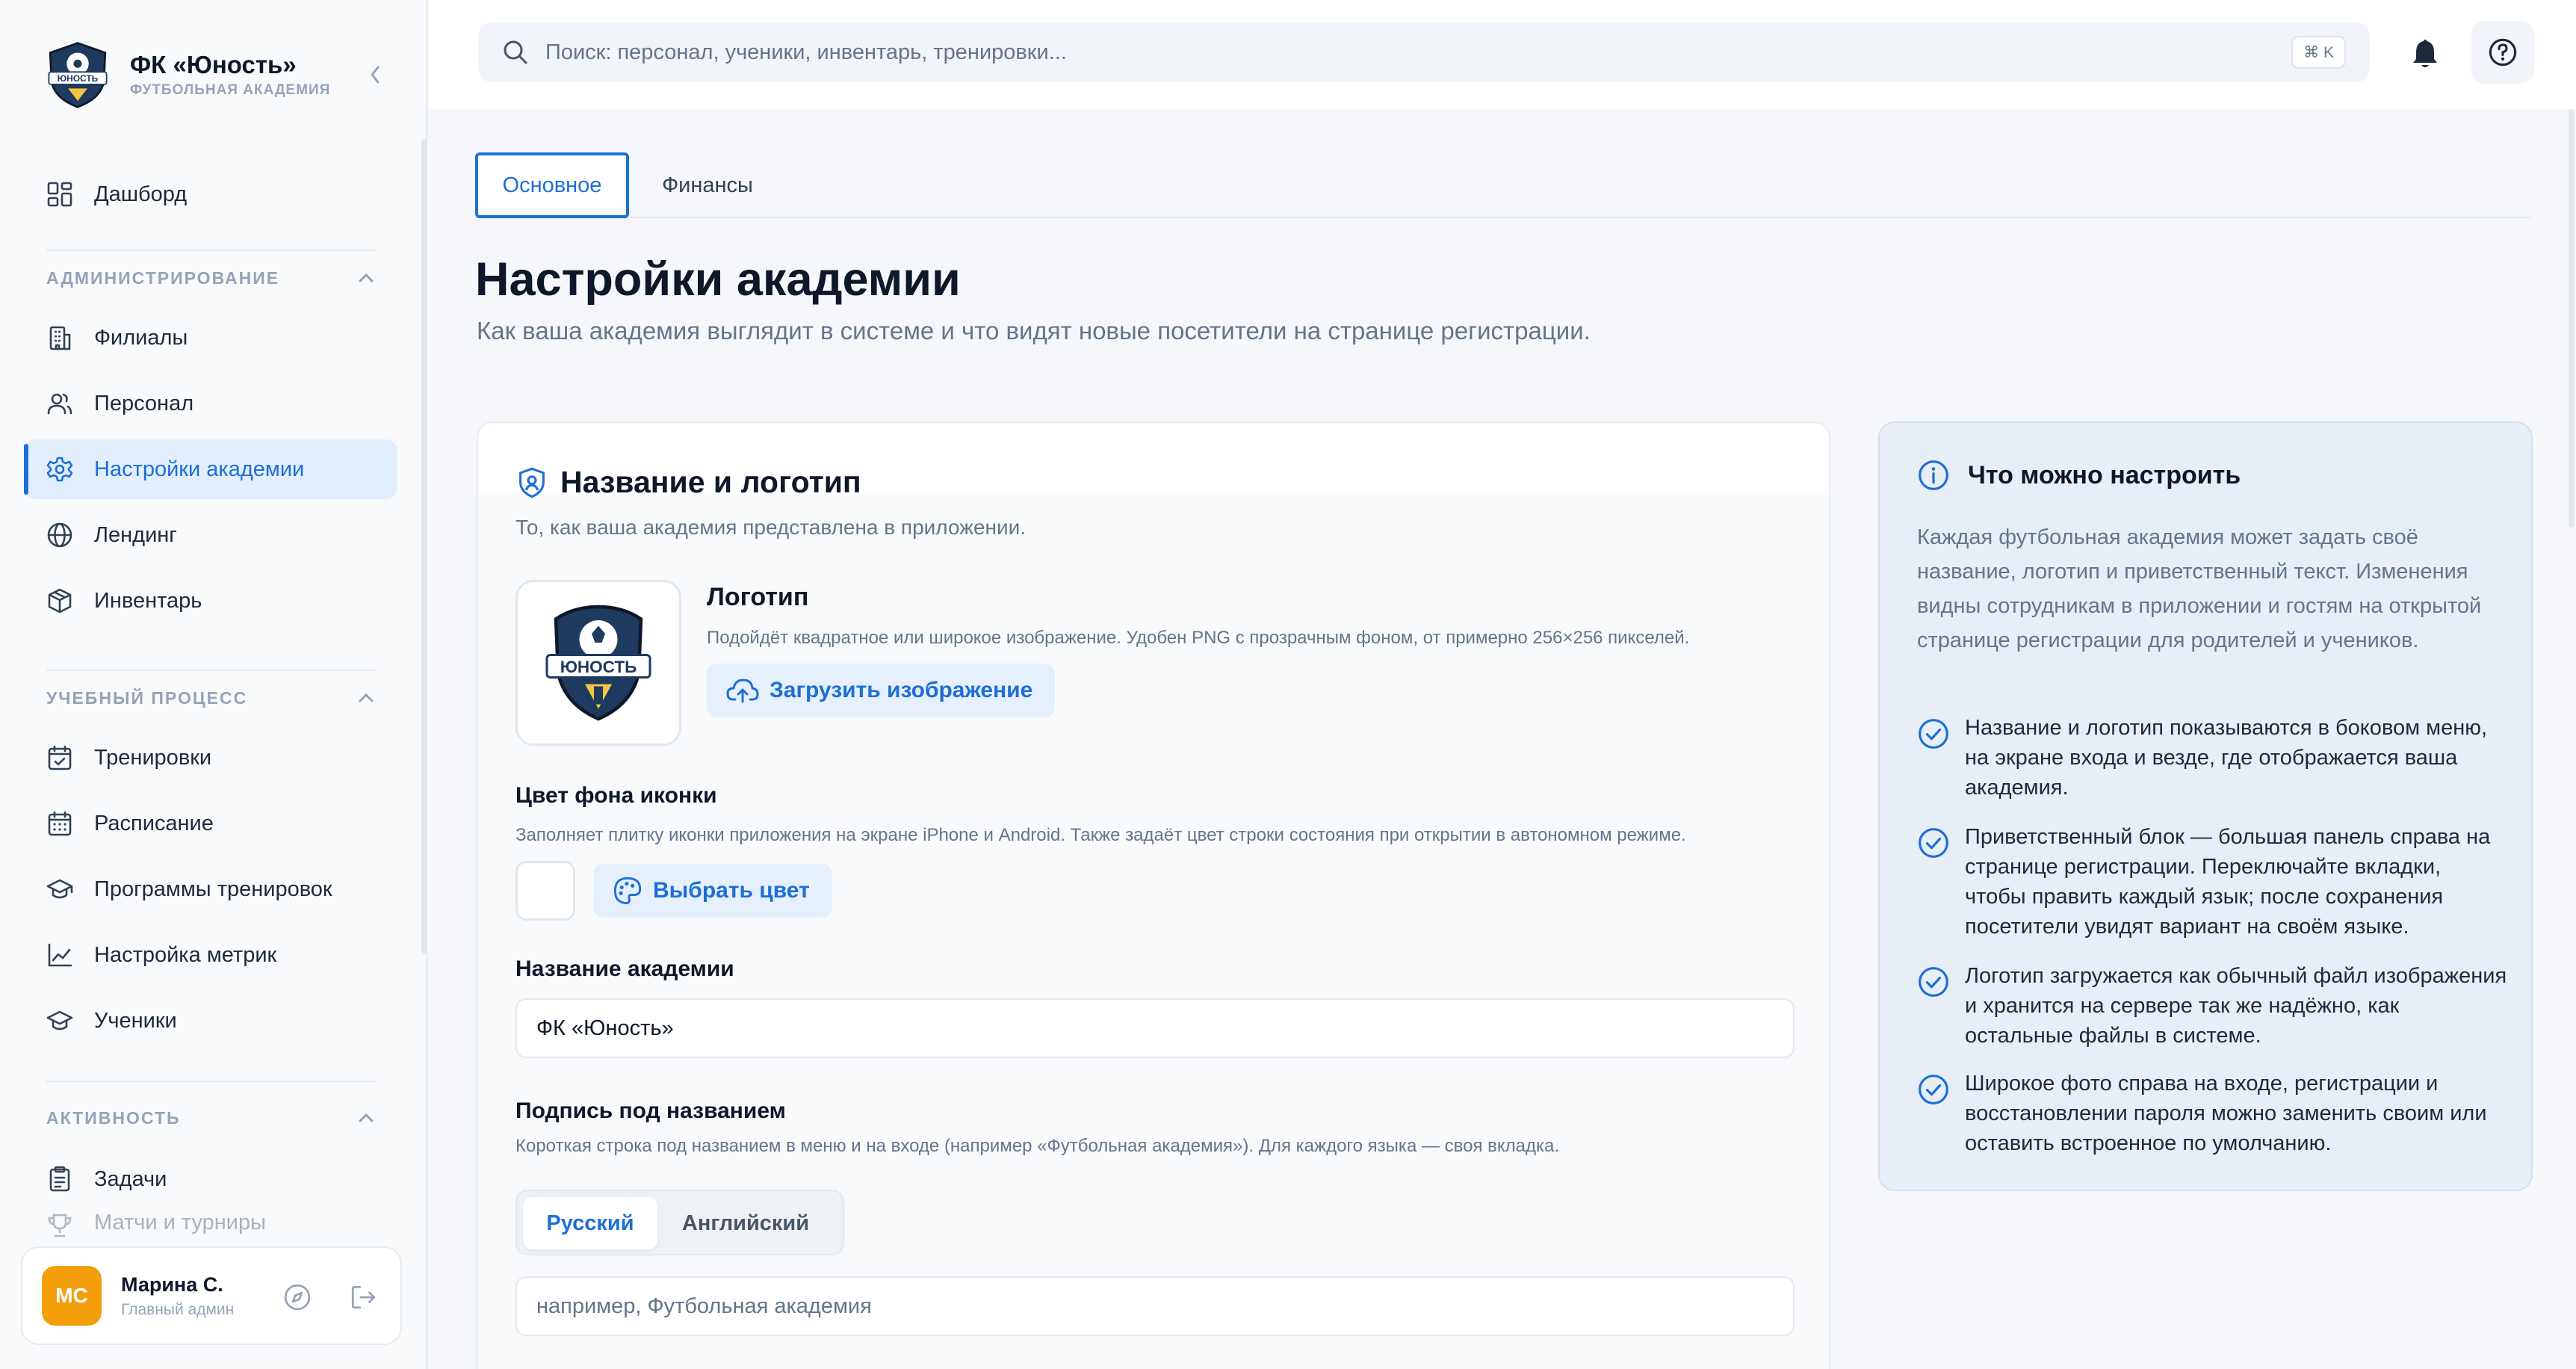 This screenshot has height=1369, width=2576. Describe the element at coordinates (230, 90) in the screenshot. I see `brand-subtitle: ФУТБОЛЬНАЯ АКАДЕМИЯ` at that location.